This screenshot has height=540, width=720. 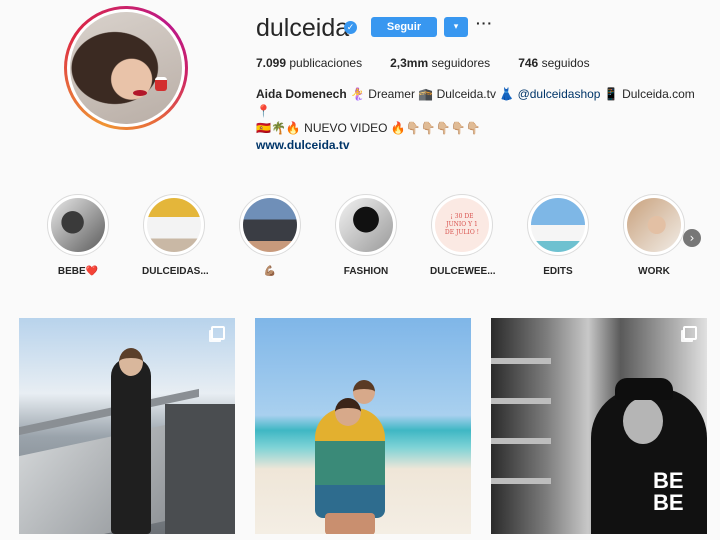 What do you see at coordinates (404, 27) in the screenshot?
I see `follow-button: Seguir` at bounding box center [404, 27].